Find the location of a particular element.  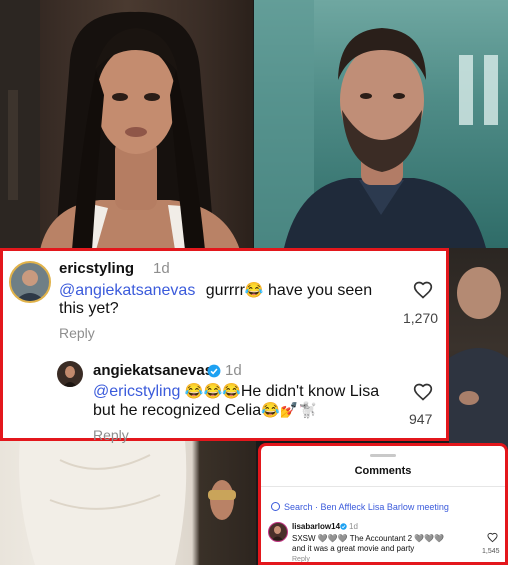

sheet-comment-username: lisabarlow14 is located at coordinates (316, 526).